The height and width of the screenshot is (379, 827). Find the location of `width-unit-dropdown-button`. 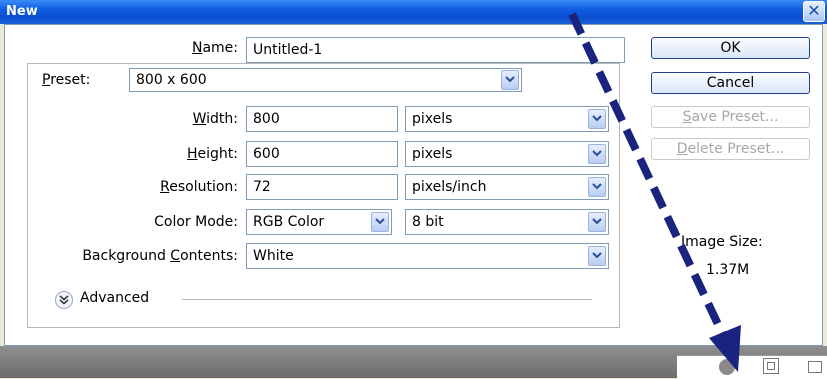

width-unit-dropdown-button is located at coordinates (597, 119).